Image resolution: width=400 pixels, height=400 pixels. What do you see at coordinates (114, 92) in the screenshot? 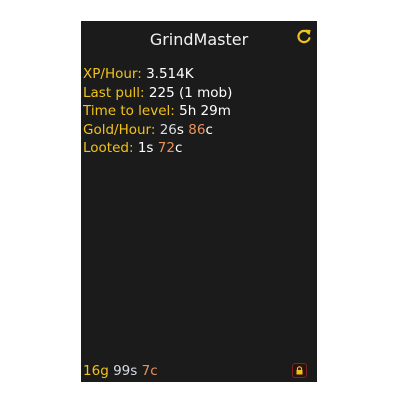
I see `stat-label: Last pull:` at bounding box center [114, 92].